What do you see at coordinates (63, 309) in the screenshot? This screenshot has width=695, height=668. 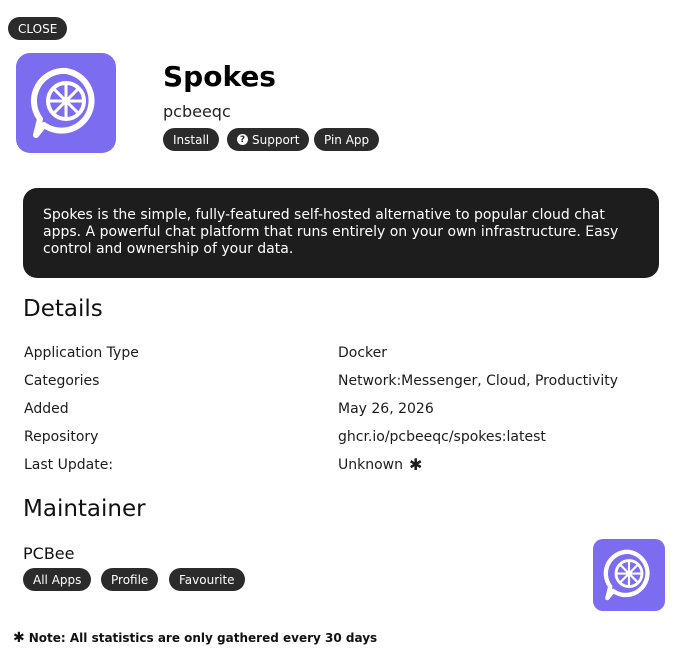 I see `details-heading: Details` at bounding box center [63, 309].